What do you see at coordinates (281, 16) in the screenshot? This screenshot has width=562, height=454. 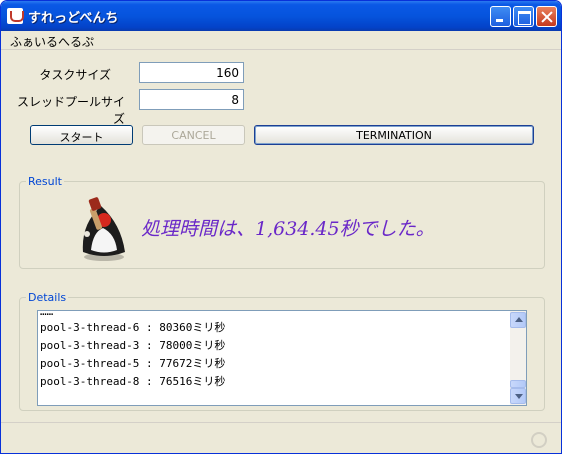 I see `title-bar: すれっどべんち` at bounding box center [281, 16].